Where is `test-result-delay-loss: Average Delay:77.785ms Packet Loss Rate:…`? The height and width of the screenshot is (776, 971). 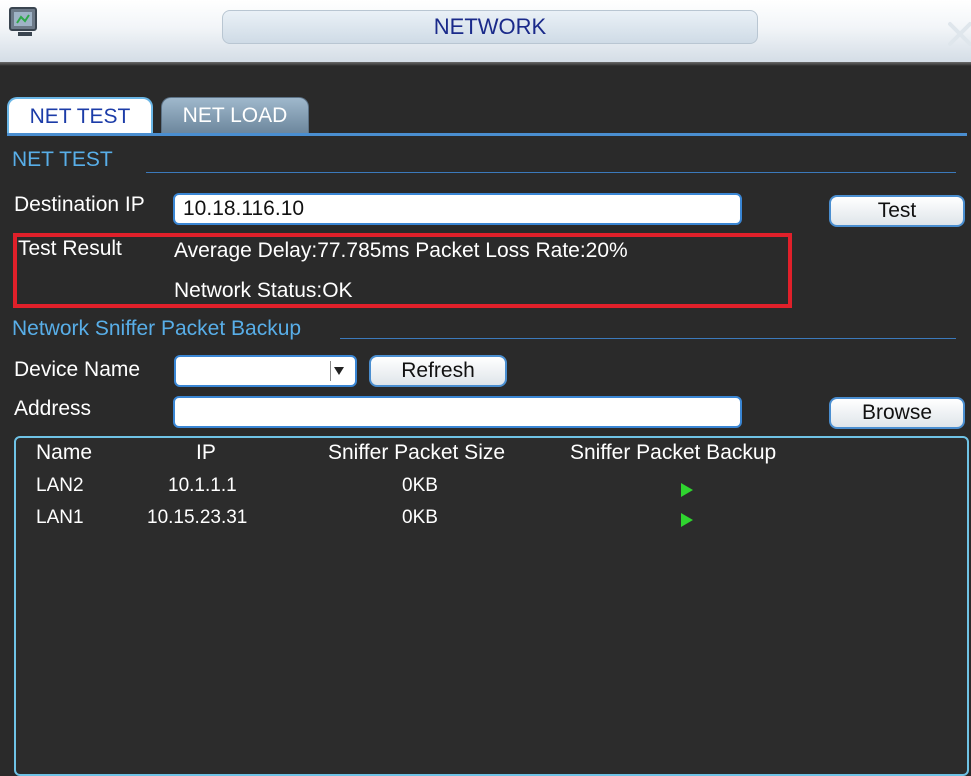 test-result-delay-loss: Average Delay:77.785ms Packet Loss Rate:… is located at coordinates (401, 250).